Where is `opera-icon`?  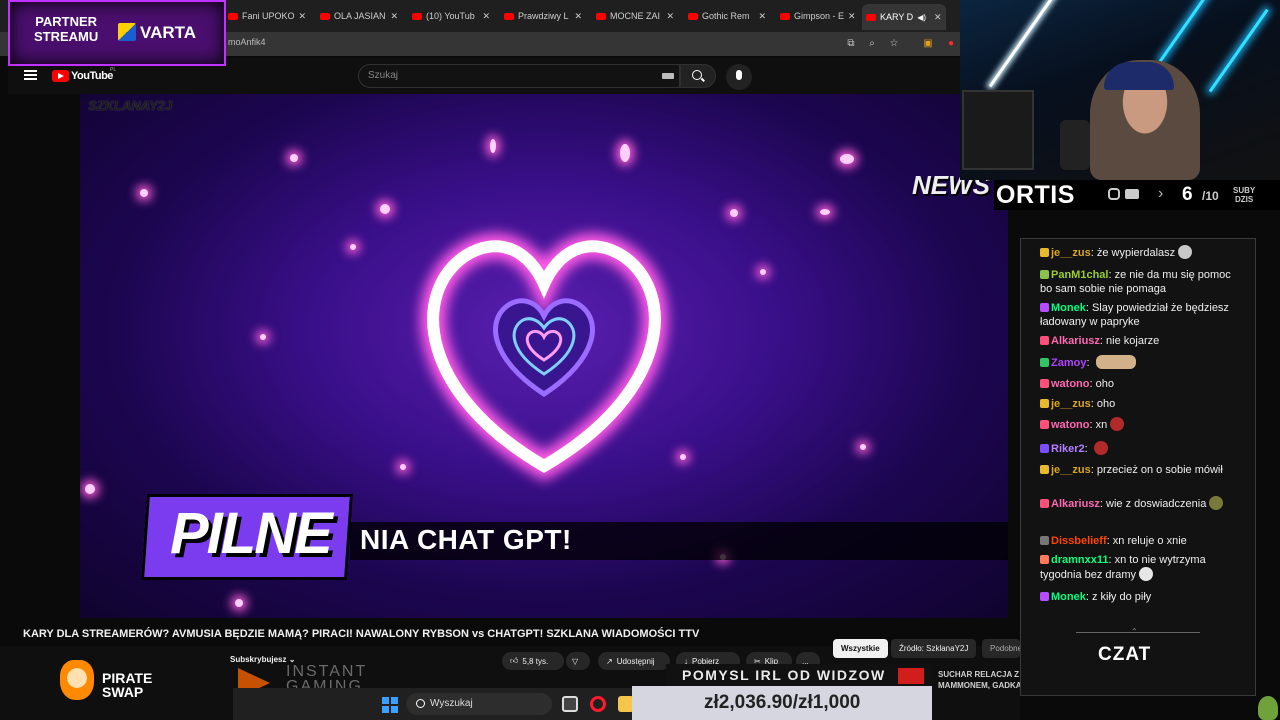 opera-icon is located at coordinates (598, 704).